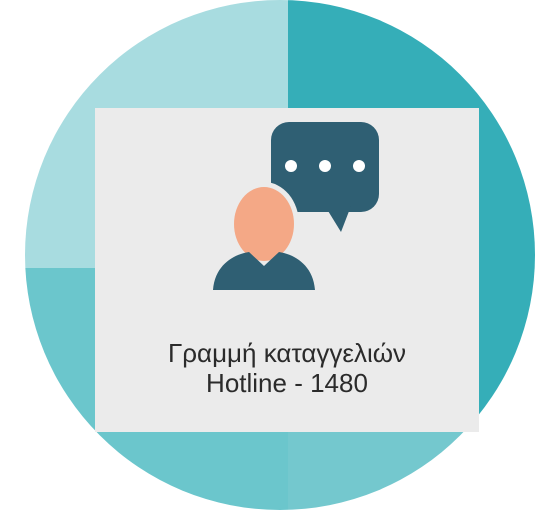 Image resolution: width=555 pixels, height=526 pixels. I want to click on person-speech-bubble-icon, so click(296, 206).